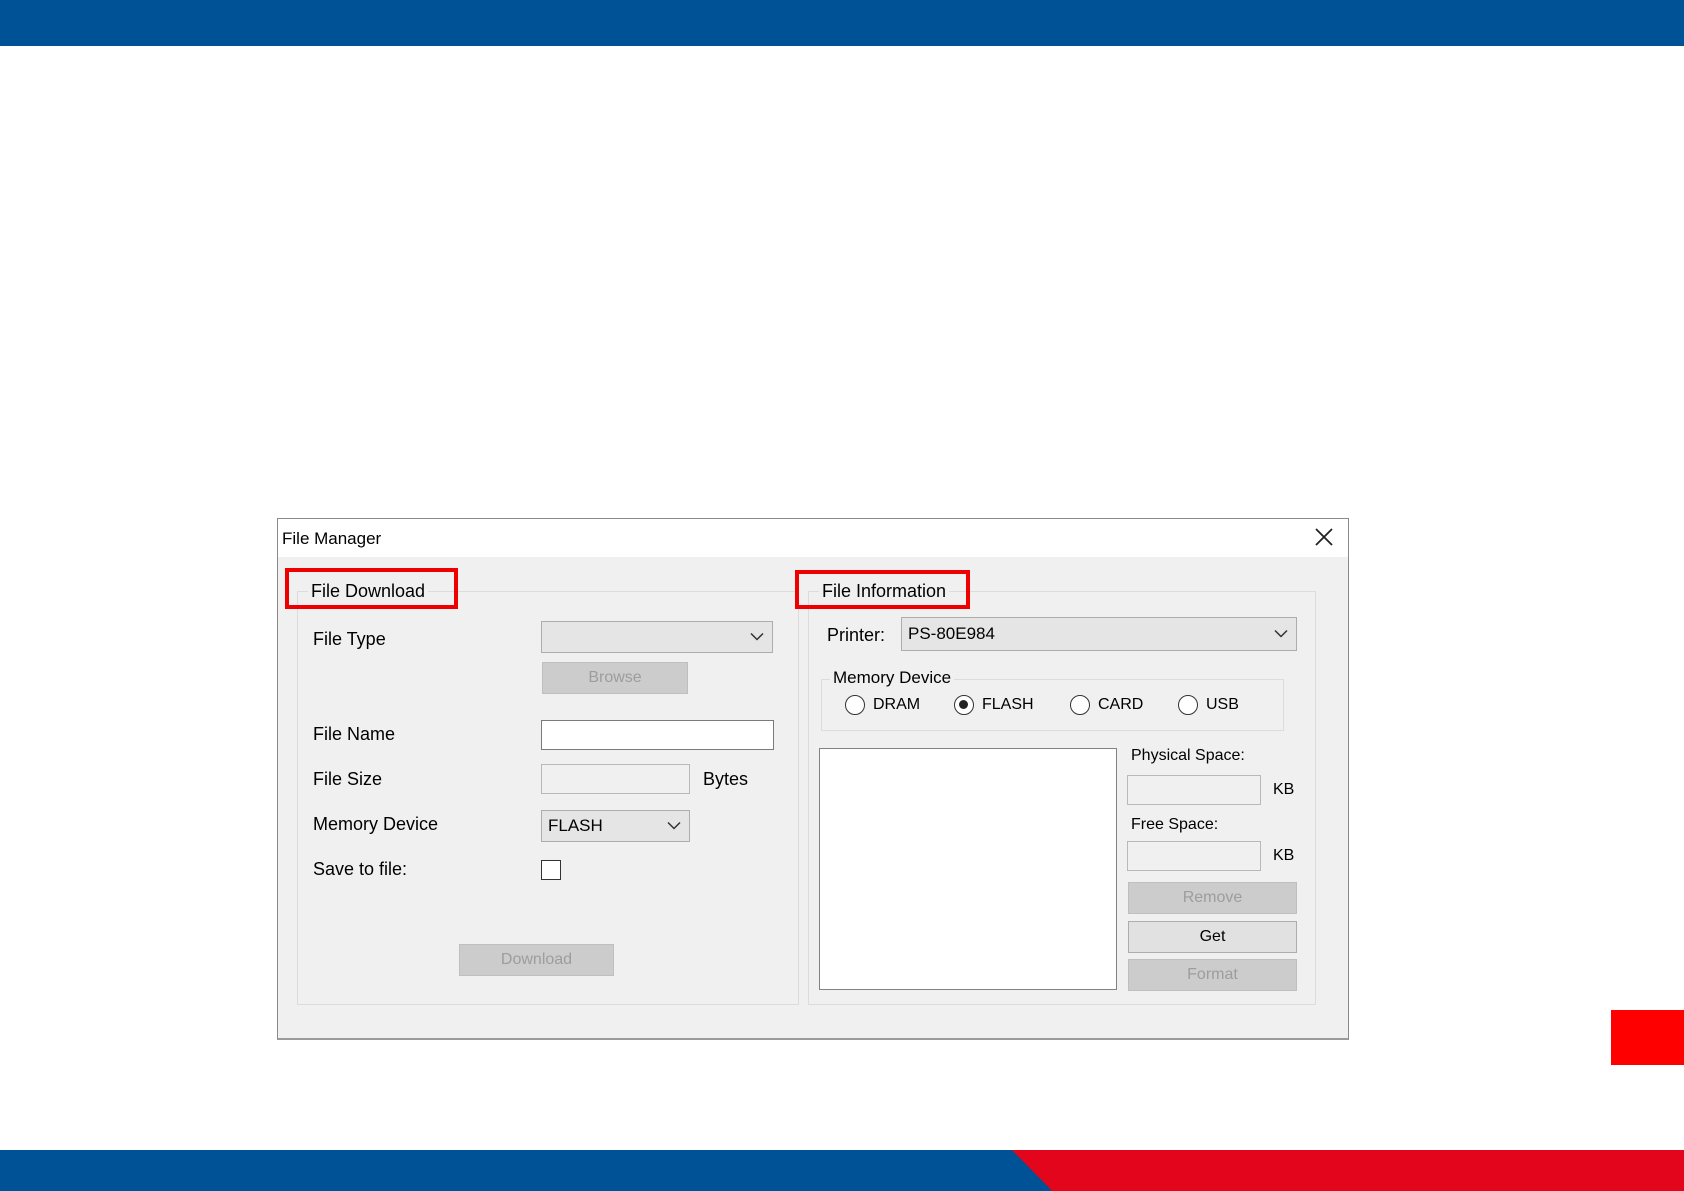  What do you see at coordinates (1348, 1170) in the screenshot?
I see `footer-accent` at bounding box center [1348, 1170].